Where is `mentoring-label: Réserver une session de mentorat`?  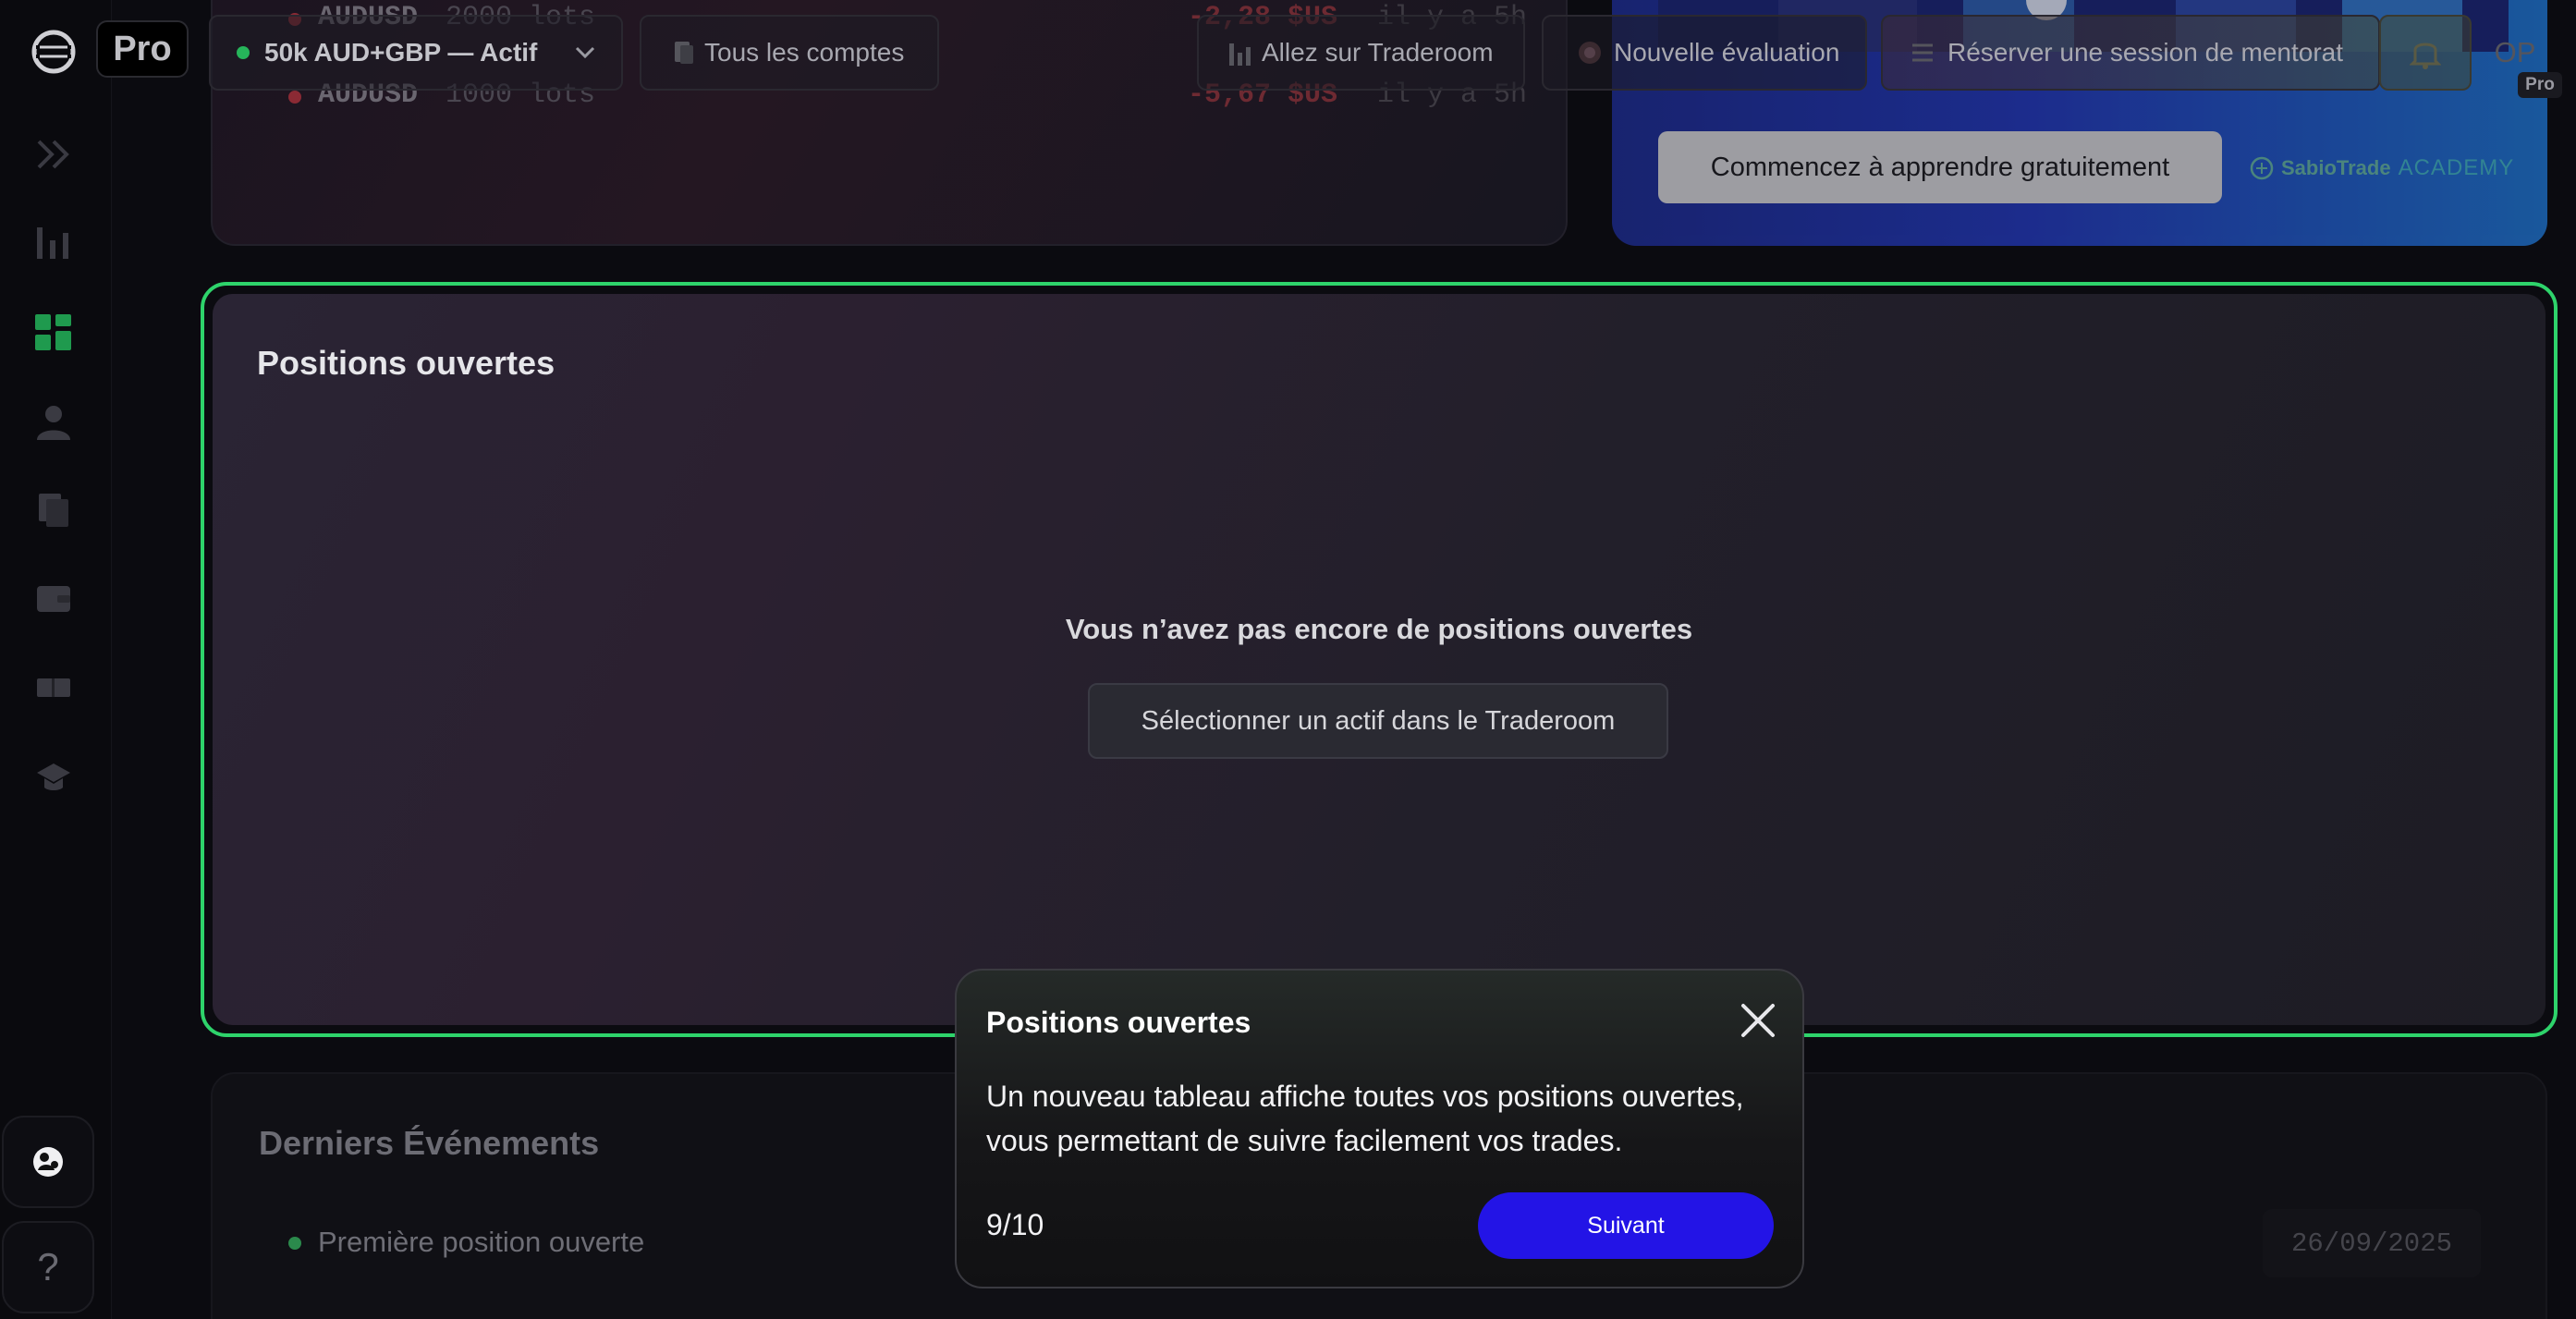
mentoring-label: Réserver une session de mentorat is located at coordinates (2145, 52).